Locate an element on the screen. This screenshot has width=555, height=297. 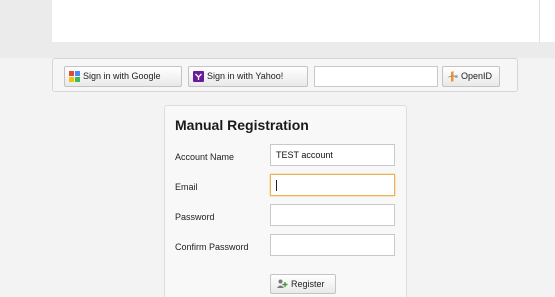
google-icon is located at coordinates (74, 76).